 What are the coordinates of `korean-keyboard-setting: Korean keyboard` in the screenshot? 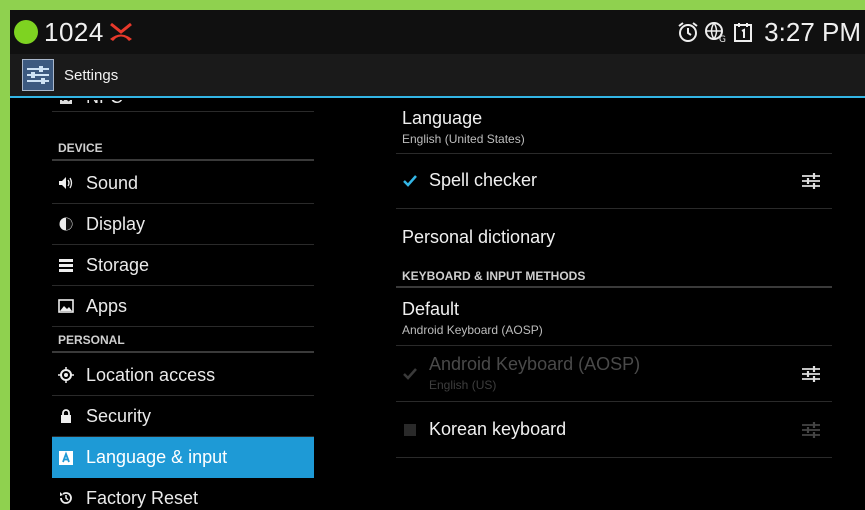 It's located at (614, 430).